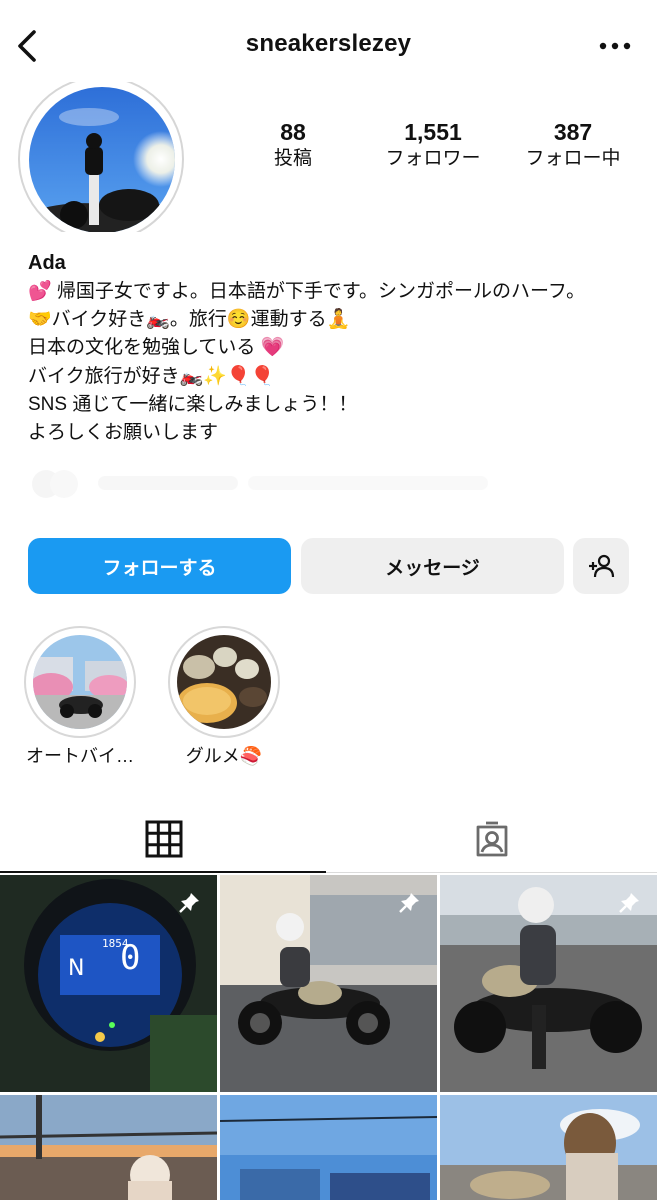 The width and height of the screenshot is (657, 1200). Describe the element at coordinates (163, 872) in the screenshot. I see `active-tab-indicator` at that location.